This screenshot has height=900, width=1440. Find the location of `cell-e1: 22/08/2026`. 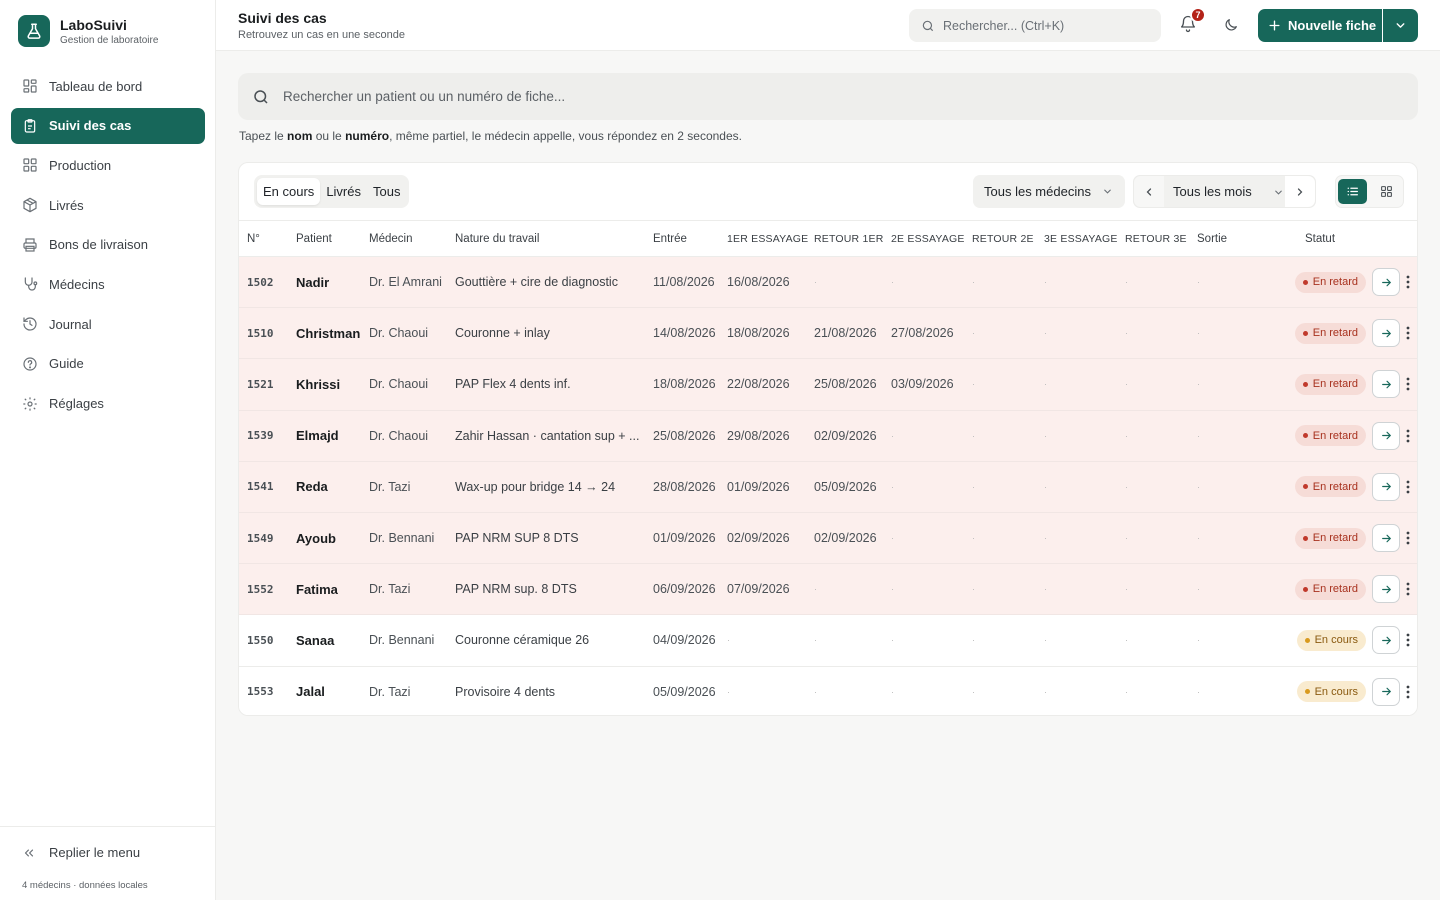

cell-e1: 22/08/2026 is located at coordinates (770, 384).